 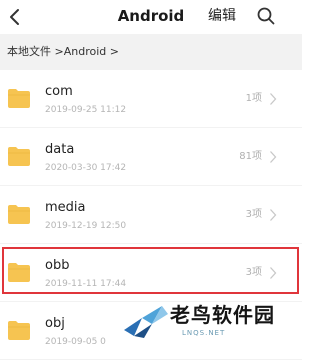 What do you see at coordinates (204, 333) in the screenshot?
I see `watermark-subtext: LNQS.NET` at bounding box center [204, 333].